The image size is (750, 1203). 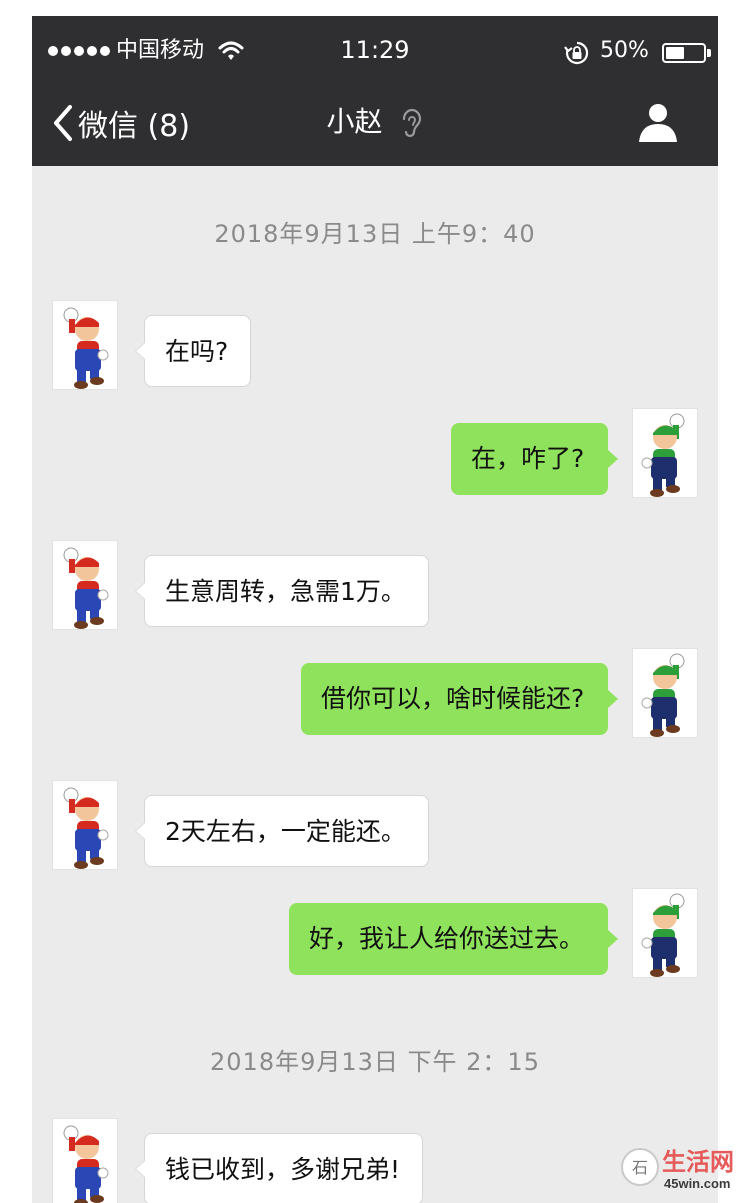 What do you see at coordinates (282, 591) in the screenshot?
I see `incoming-message-bubble: 生意周转，急需1万。` at bounding box center [282, 591].